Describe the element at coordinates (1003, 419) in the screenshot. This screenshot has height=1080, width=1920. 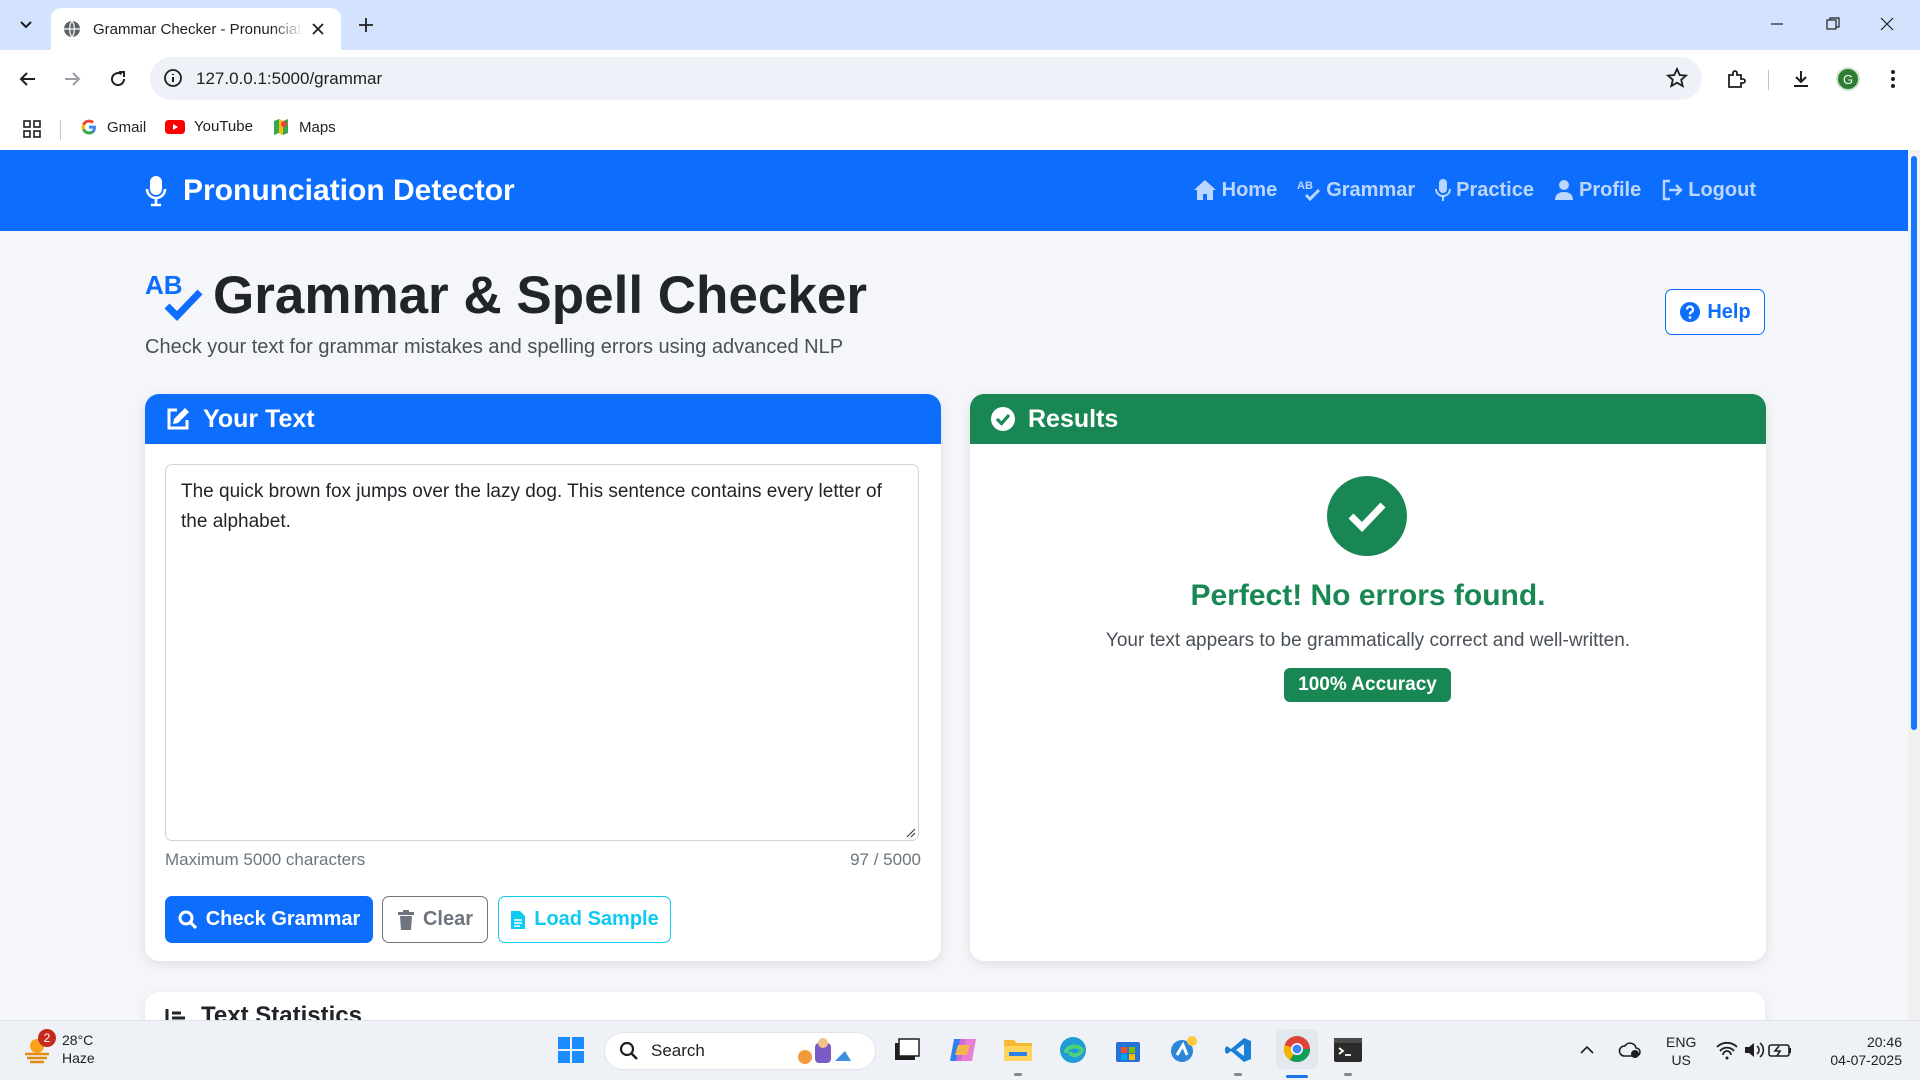
I see `check-circle-icon` at that location.